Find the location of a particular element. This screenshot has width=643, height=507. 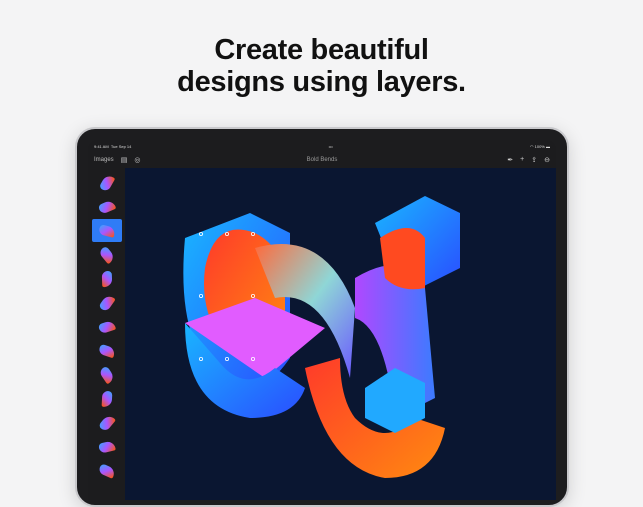

toolbar: Images ▤ ◎ Bold Bends ✒ + ⇪ ⊖ is located at coordinates (322, 159).